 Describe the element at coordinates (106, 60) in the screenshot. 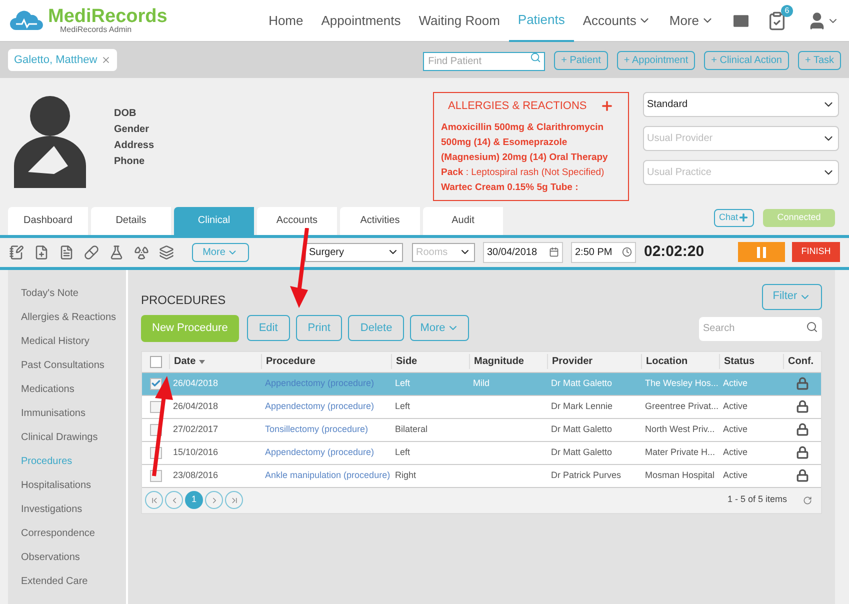

I see `close-icon` at that location.